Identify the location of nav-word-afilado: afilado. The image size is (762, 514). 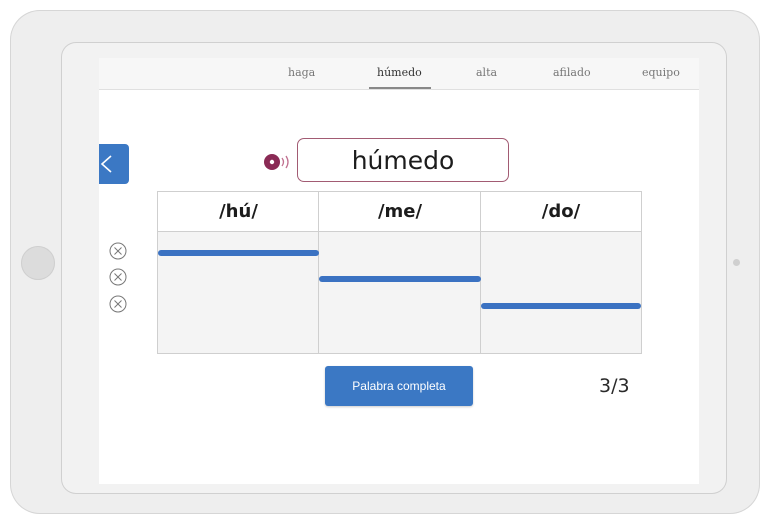
(572, 72).